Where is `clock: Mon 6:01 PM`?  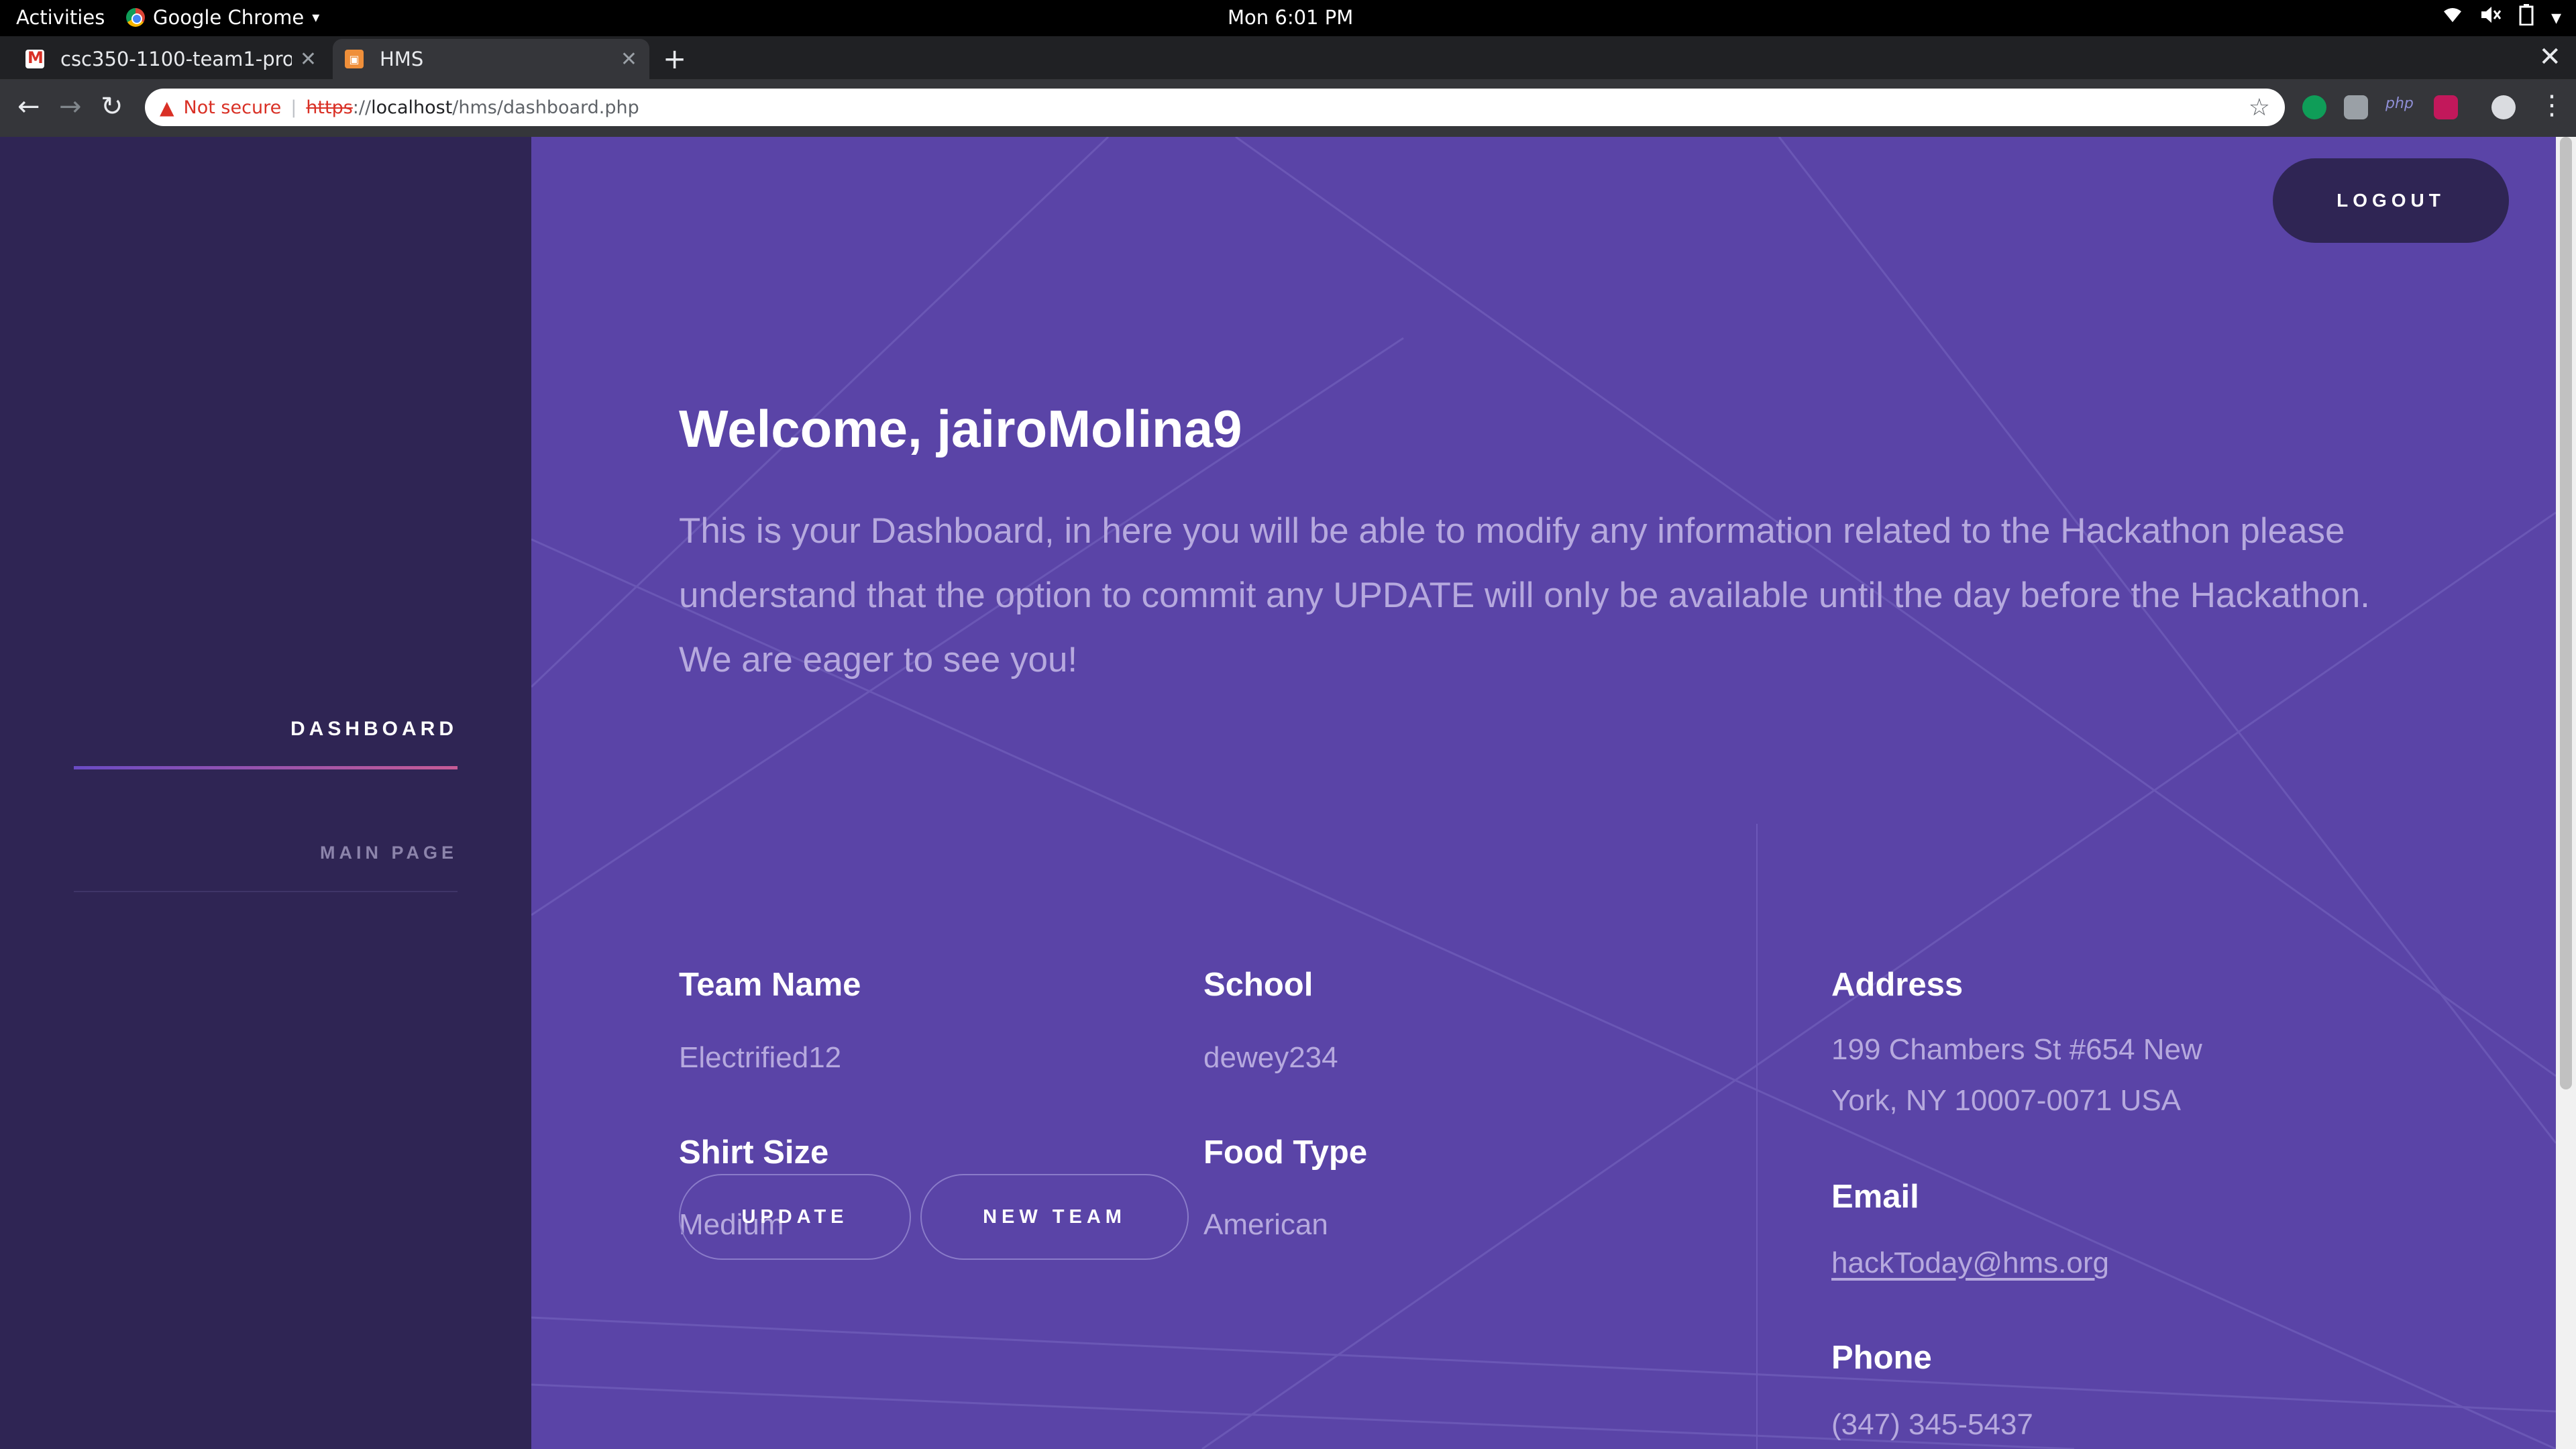 clock: Mon 6:01 PM is located at coordinates (1290, 17).